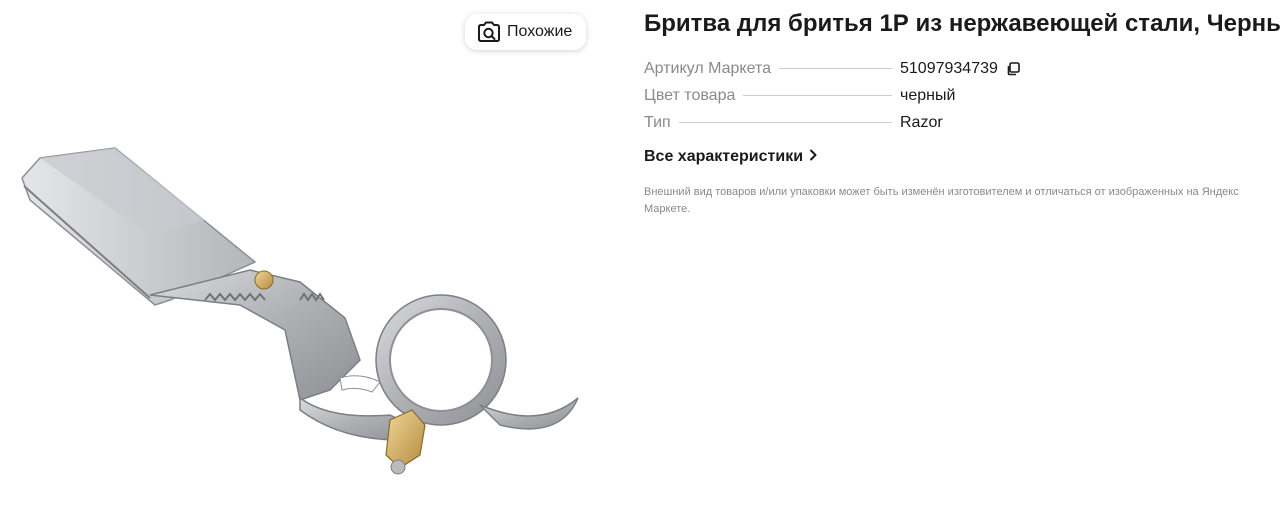 This screenshot has width=1280, height=510. What do you see at coordinates (690, 95) in the screenshot?
I see `spec-name: Цвет товара` at bounding box center [690, 95].